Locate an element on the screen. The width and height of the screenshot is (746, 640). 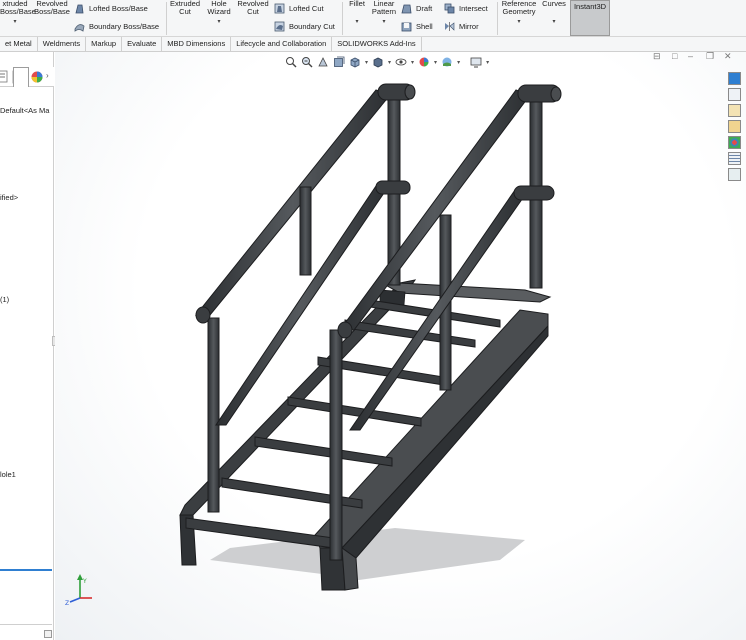
svg-text: Y is located at coordinates (84, 581).